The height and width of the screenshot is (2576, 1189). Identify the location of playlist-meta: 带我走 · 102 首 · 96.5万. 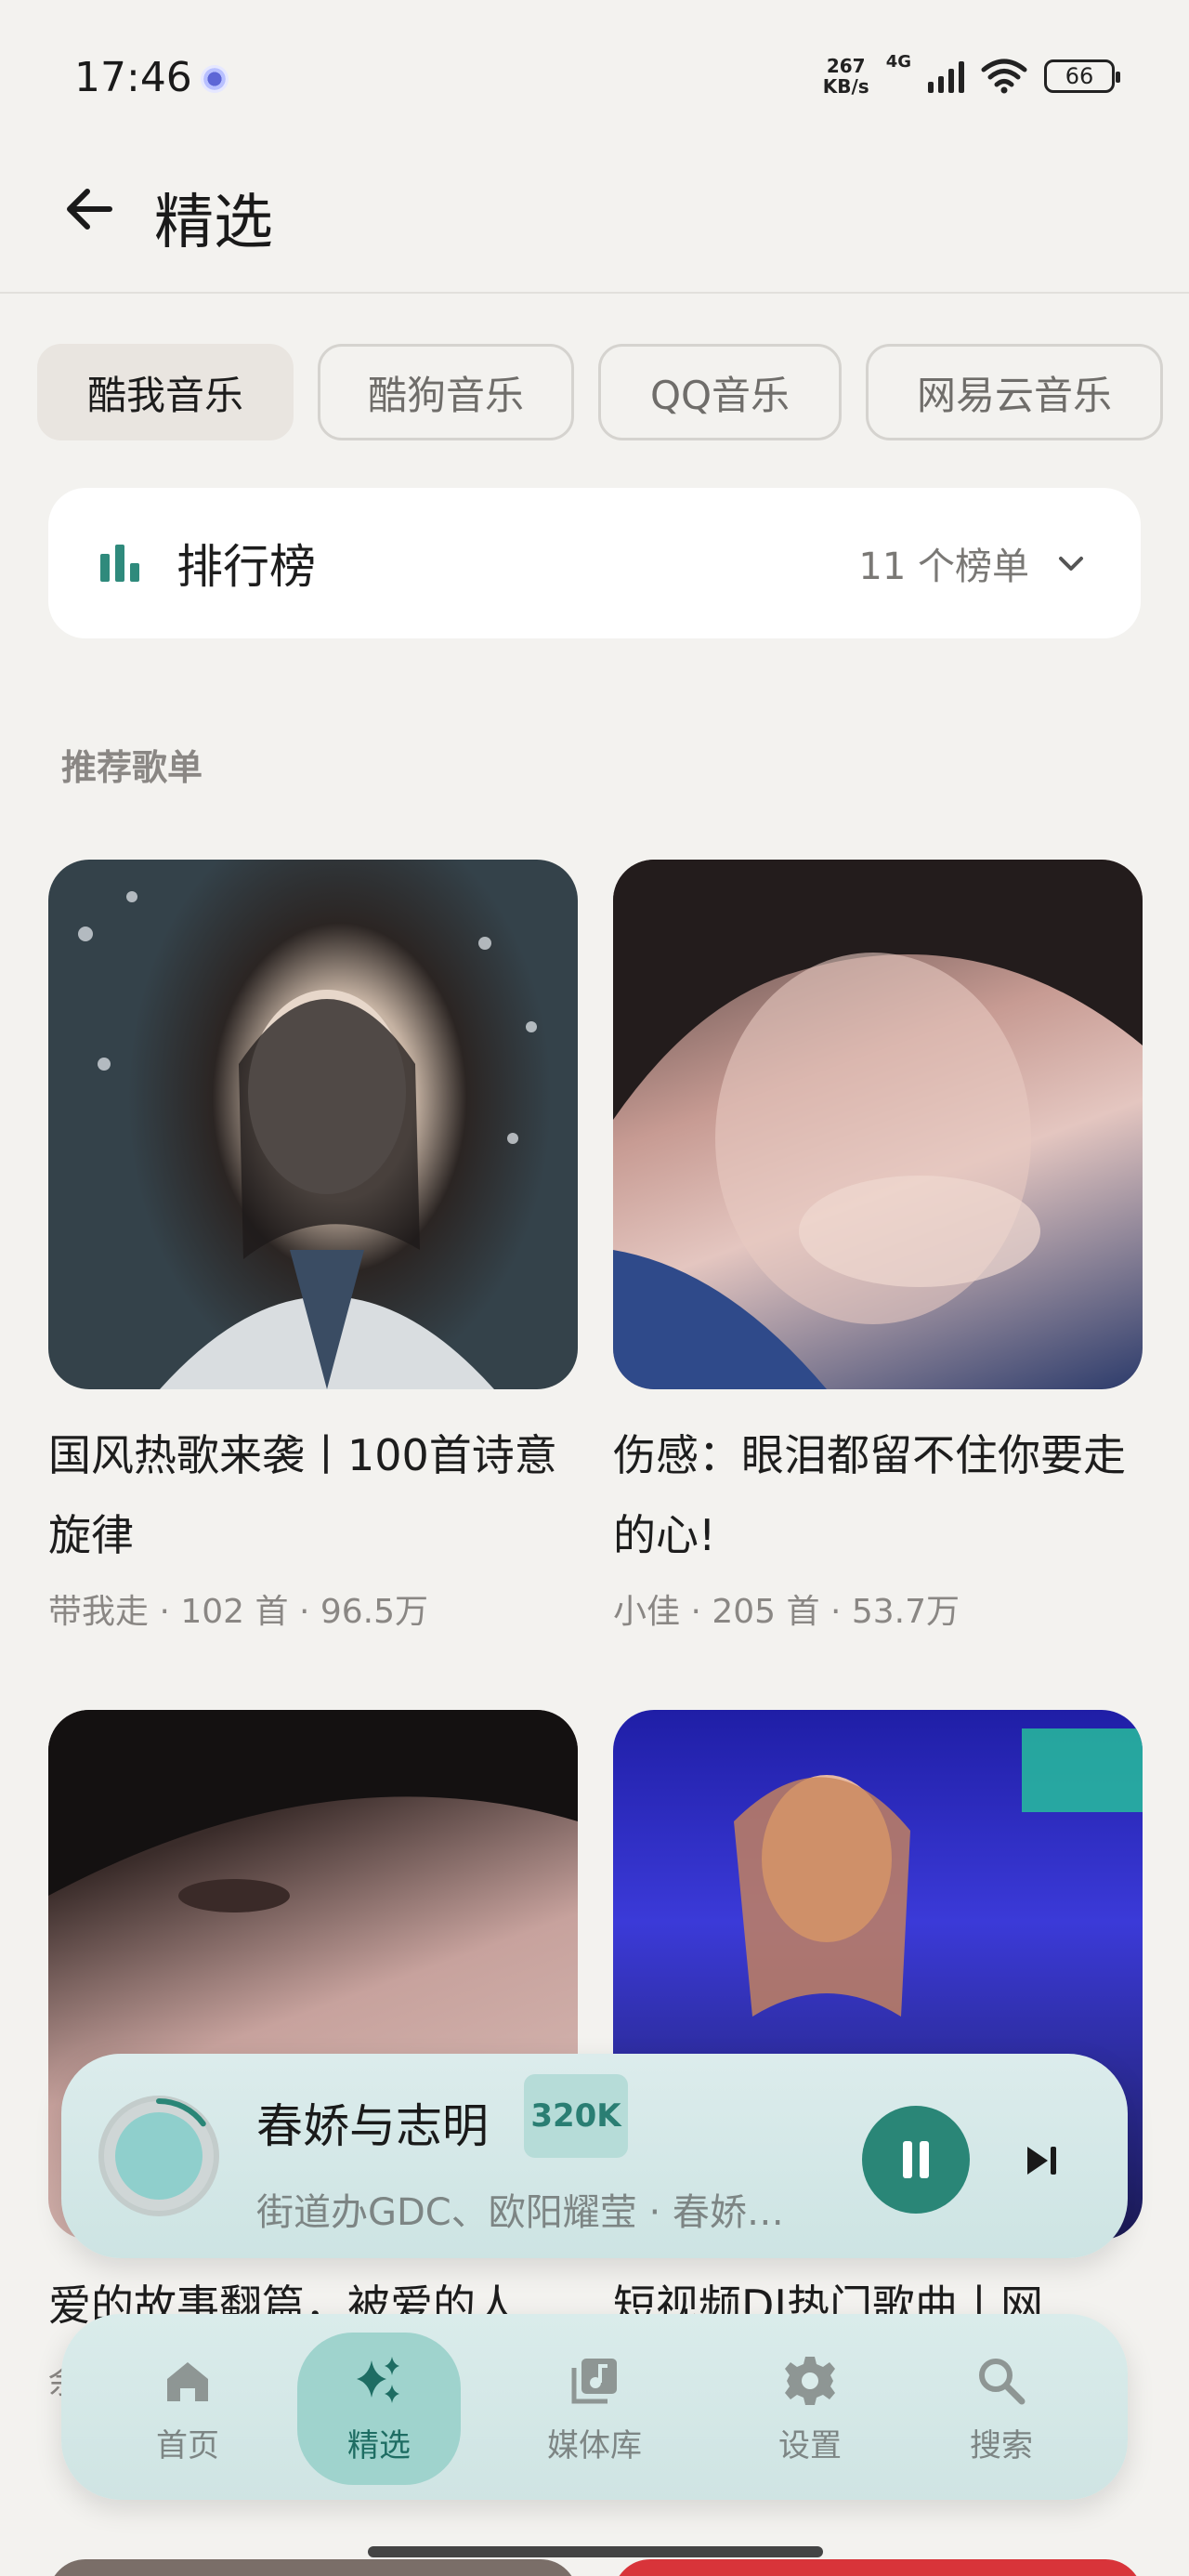
(238, 1612).